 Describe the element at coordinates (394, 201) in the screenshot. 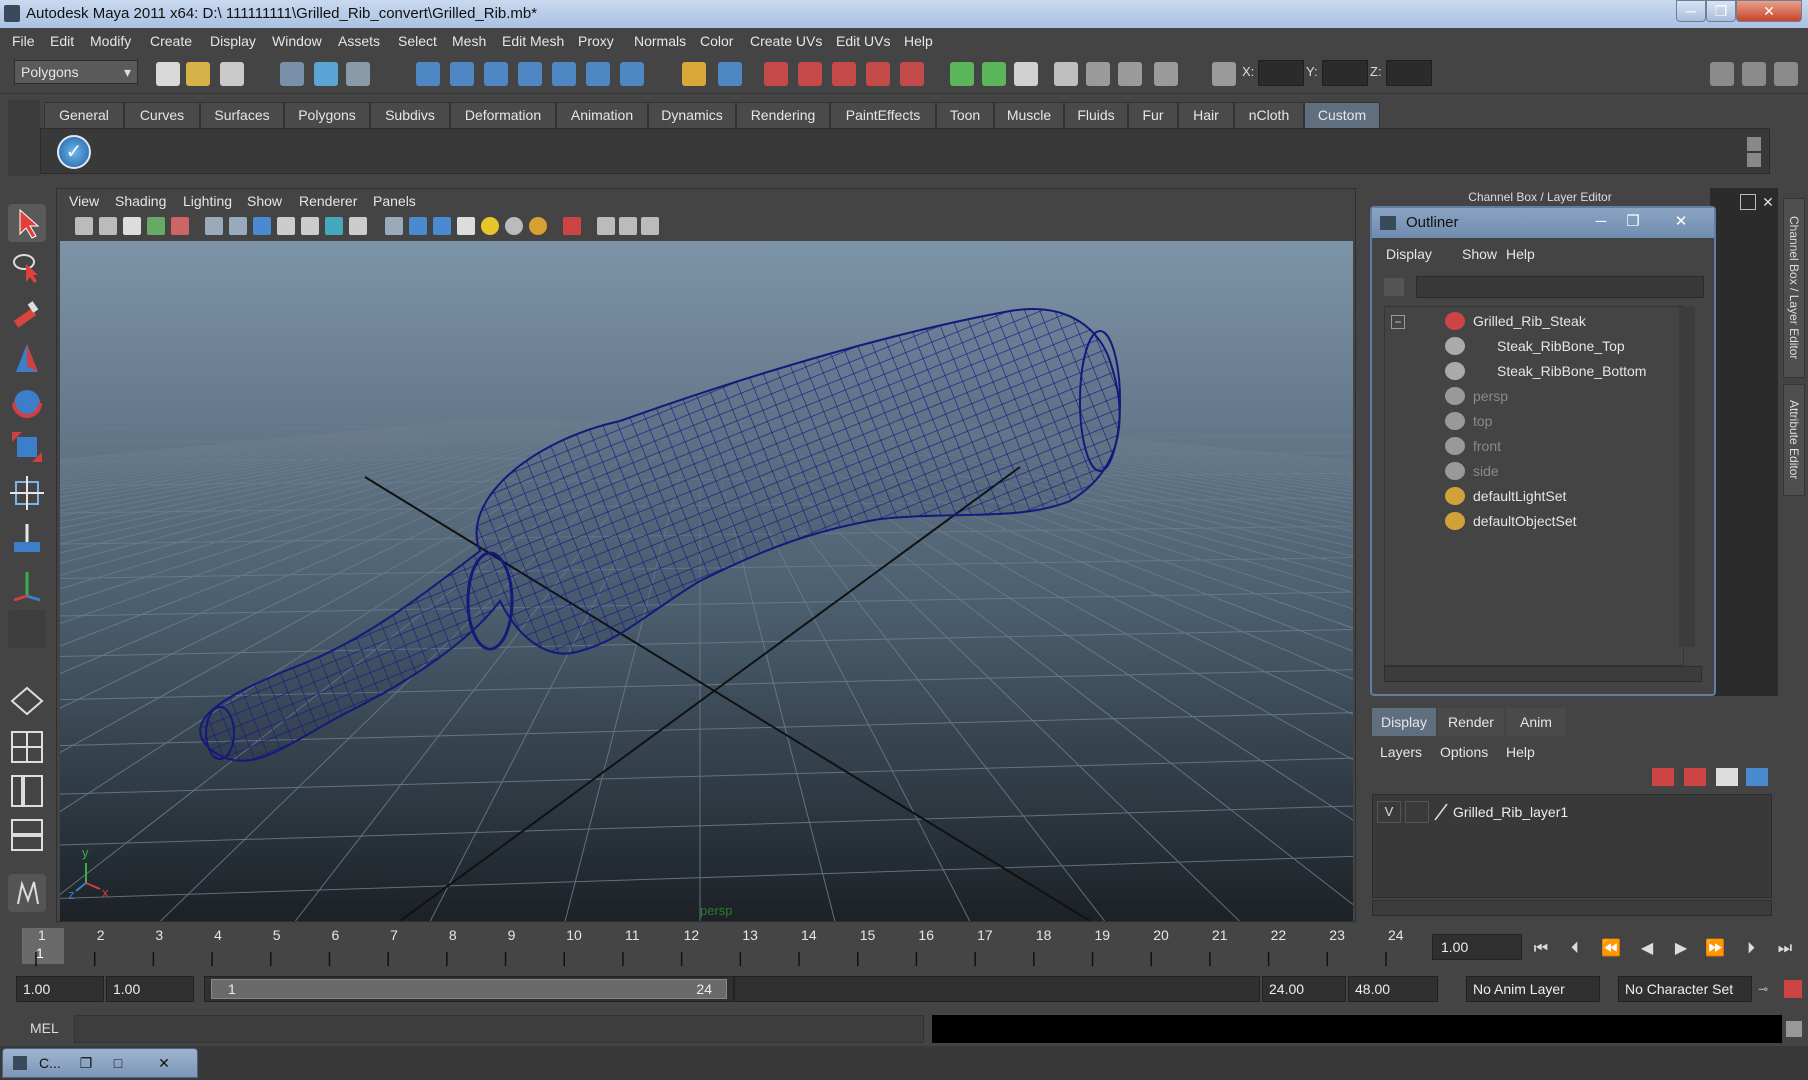

I see `viewport-menu-panels: Panels` at that location.